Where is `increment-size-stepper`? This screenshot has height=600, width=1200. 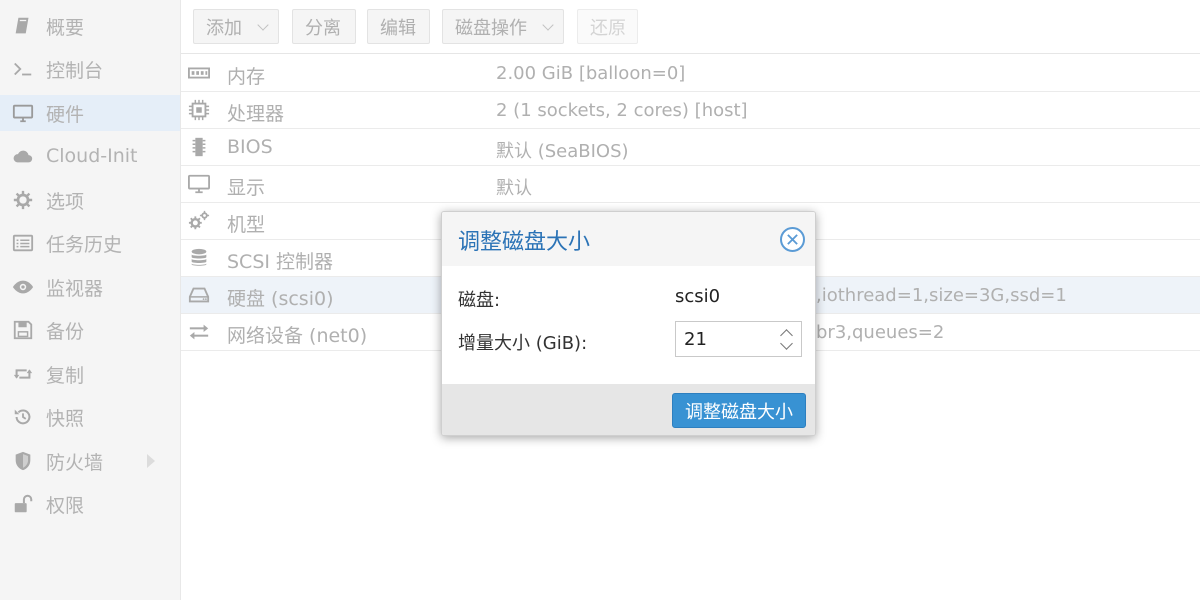
increment-size-stepper is located at coordinates (738, 339).